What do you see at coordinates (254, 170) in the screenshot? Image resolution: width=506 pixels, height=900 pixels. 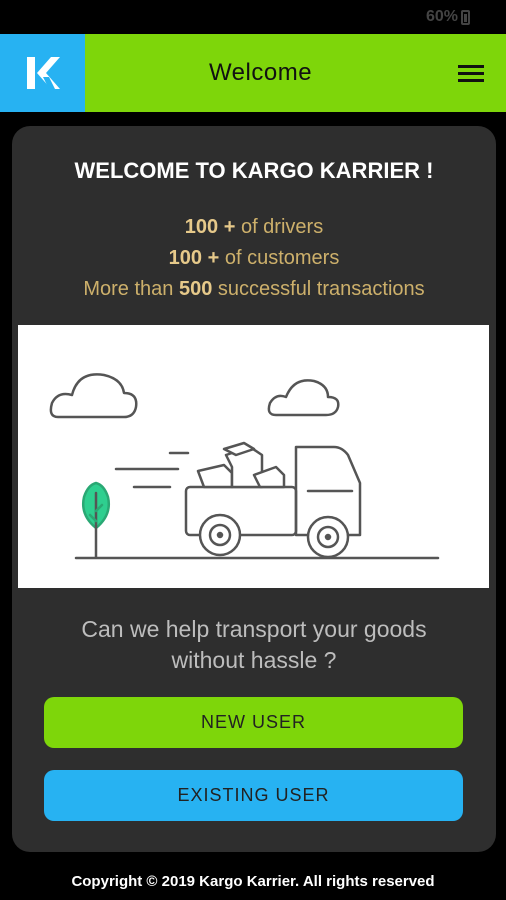 I see `welcome-heading: WELCOME TO KARGO KARRIER !` at bounding box center [254, 170].